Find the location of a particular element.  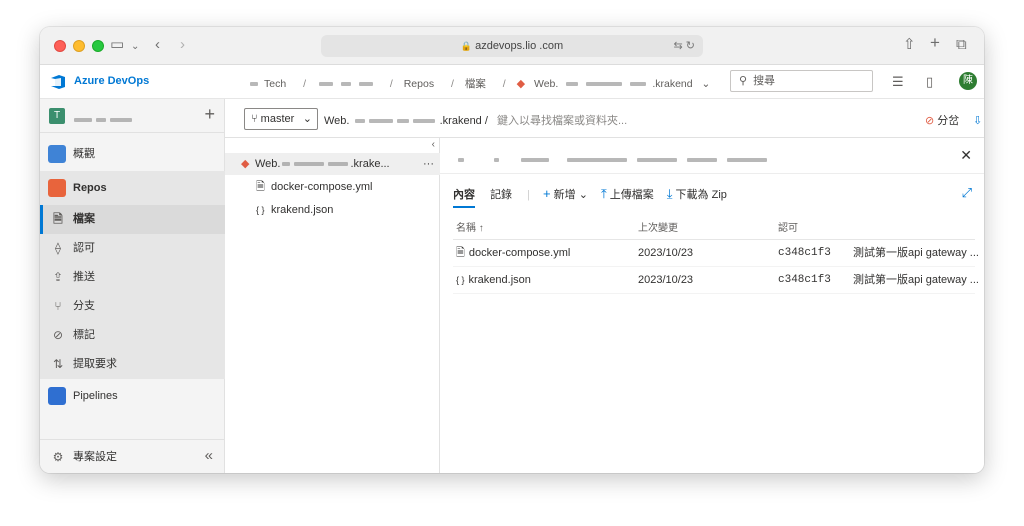

branch-selector: ⑂ master ⌄ is located at coordinates (281, 119).